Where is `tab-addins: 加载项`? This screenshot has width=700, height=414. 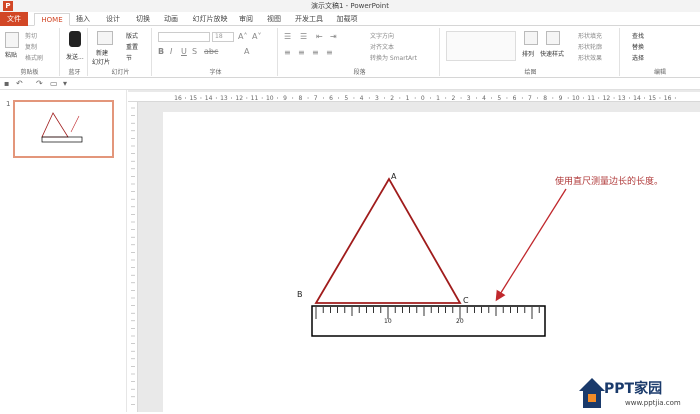 tab-addins: 加载项 is located at coordinates (347, 19).